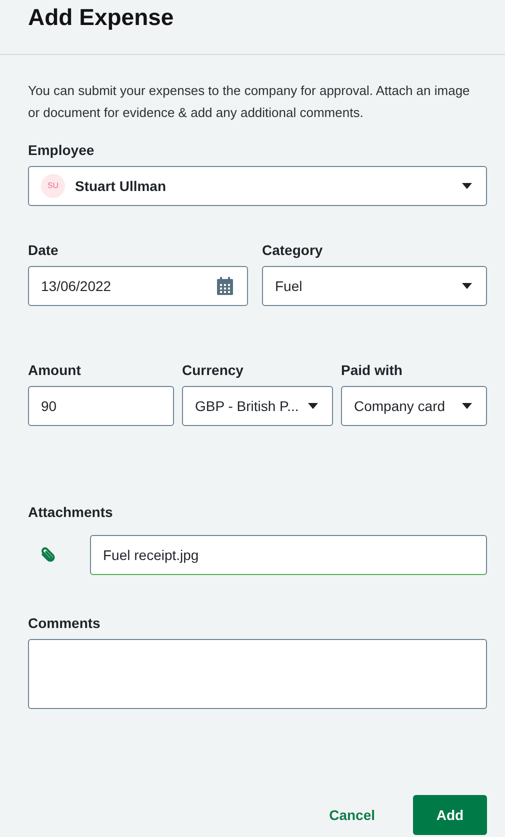 This screenshot has width=505, height=837. Describe the element at coordinates (62, 150) in the screenshot. I see `field-label: Employee` at that location.